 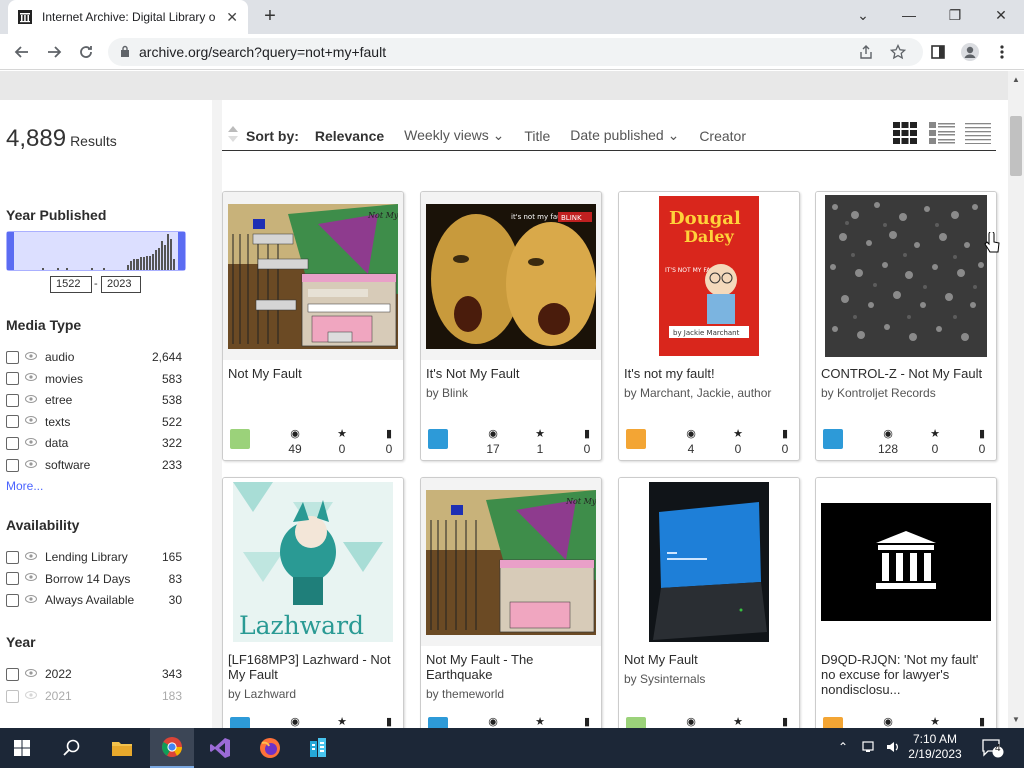 I want to click on card-creator: by Lazhward, so click(x=313, y=691).